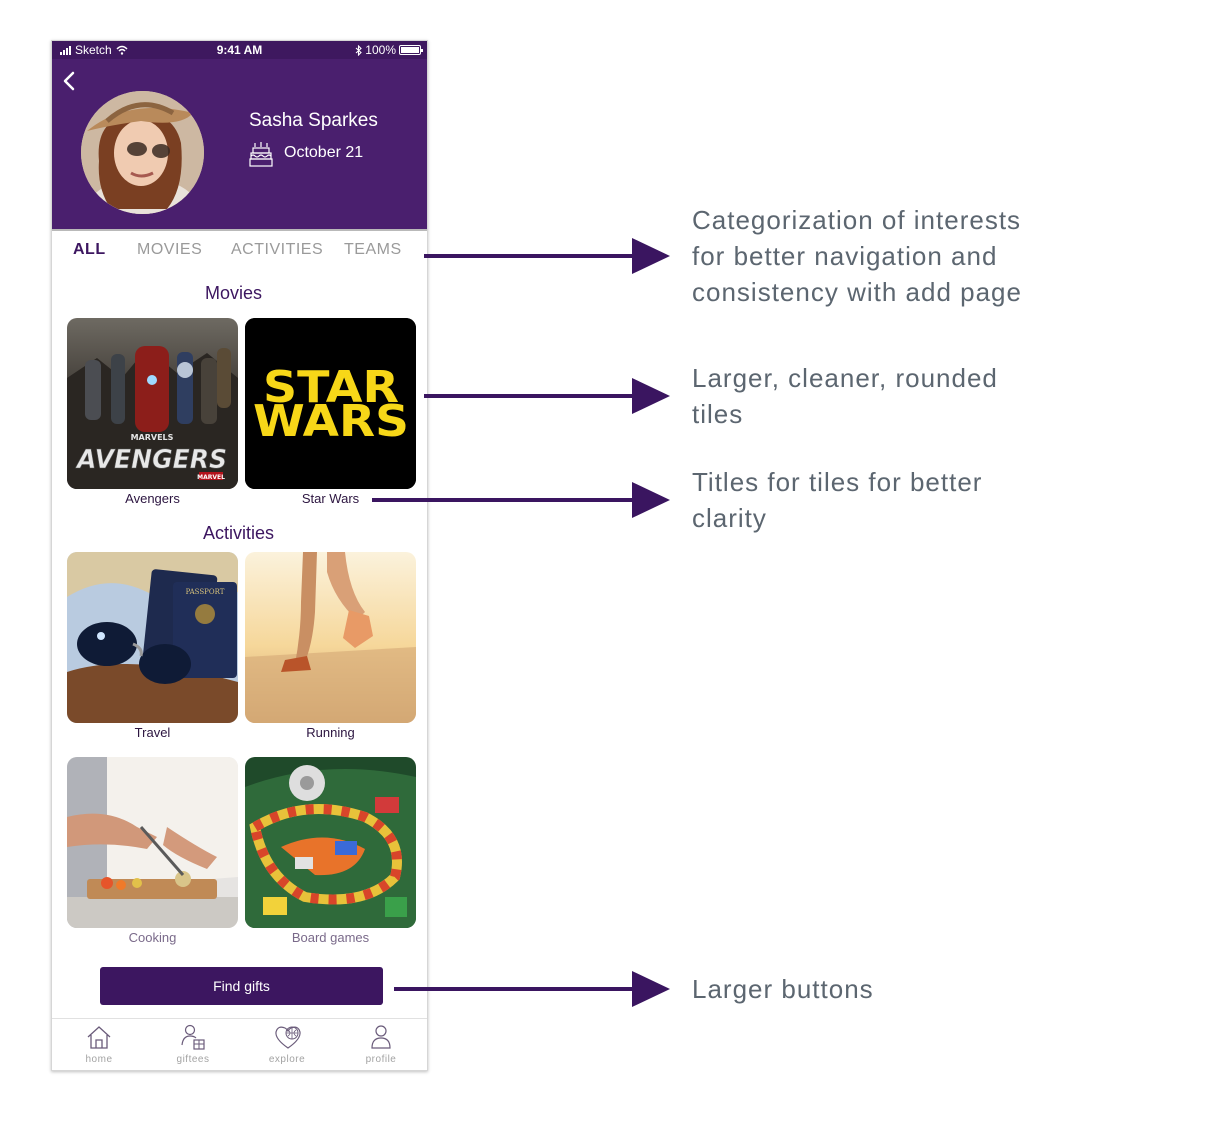 This screenshot has width=1215, height=1131. I want to click on category-tabs: ALL MOVIES ACTIVITIES TEAMS, so click(239, 250).